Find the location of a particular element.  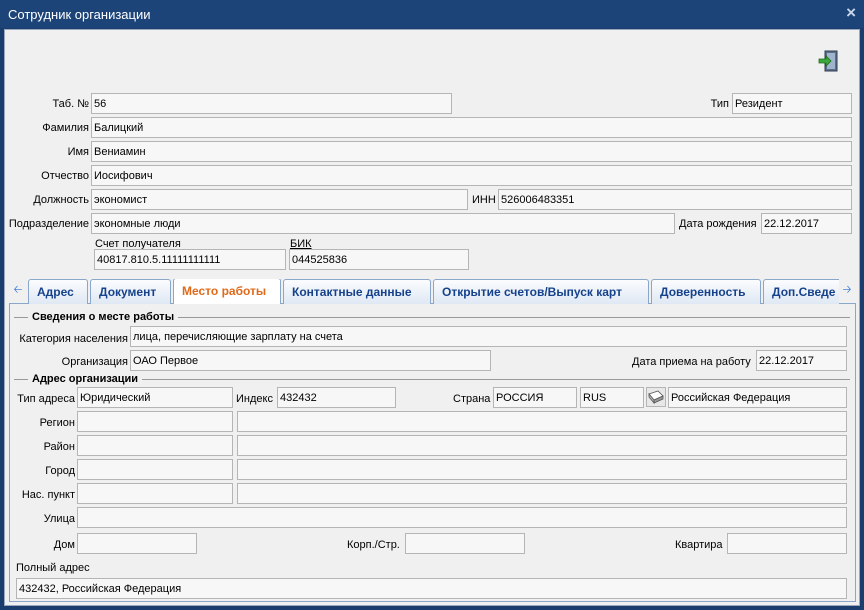

exit-icon is located at coordinates (830, 61).